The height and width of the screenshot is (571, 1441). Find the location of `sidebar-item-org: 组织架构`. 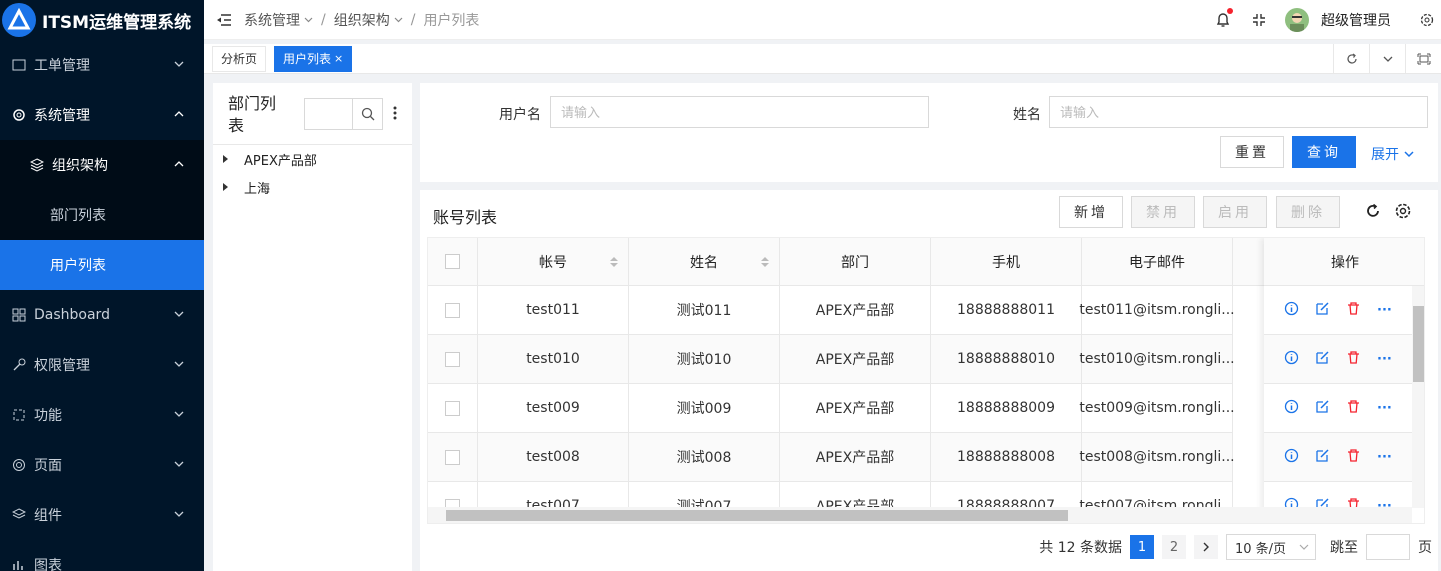

sidebar-item-org: 组织架构 is located at coordinates (102, 165).